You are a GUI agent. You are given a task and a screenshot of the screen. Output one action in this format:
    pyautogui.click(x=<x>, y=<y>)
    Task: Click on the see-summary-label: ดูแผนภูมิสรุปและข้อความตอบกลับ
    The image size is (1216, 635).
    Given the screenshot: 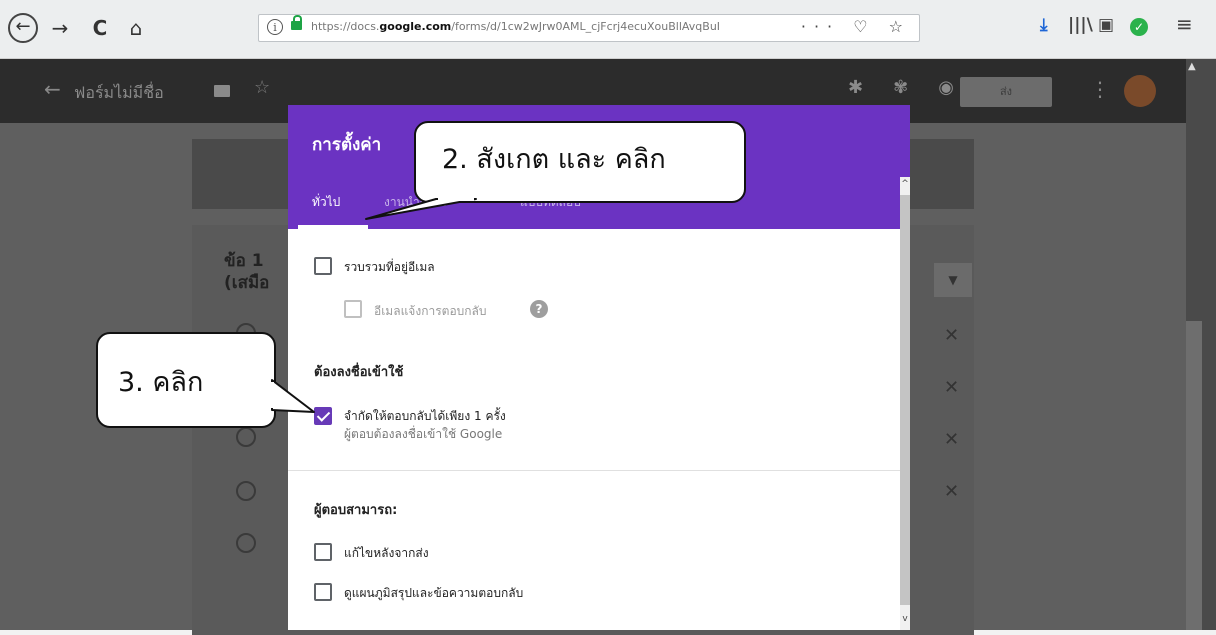 What is the action you would take?
    pyautogui.click(x=434, y=593)
    